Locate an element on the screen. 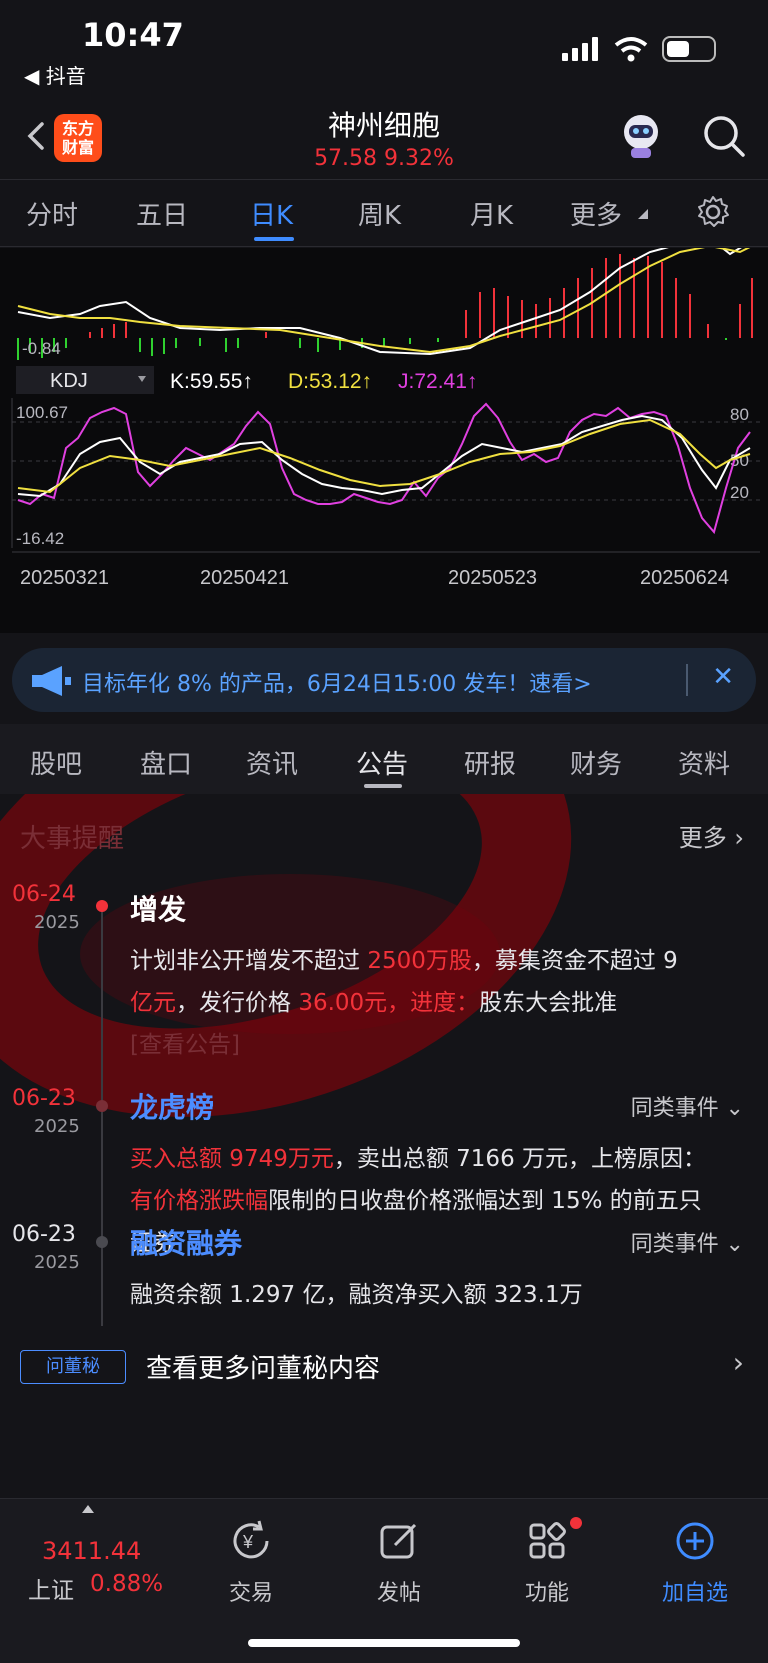 The height and width of the screenshot is (1663, 768). tab-daily-k: 日K is located at coordinates (271, 213).